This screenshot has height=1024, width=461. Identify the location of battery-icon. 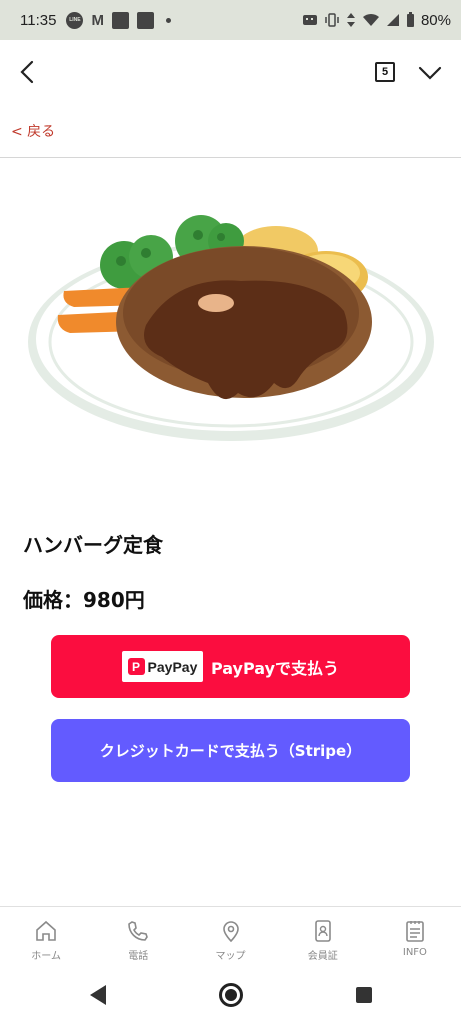
(410, 19).